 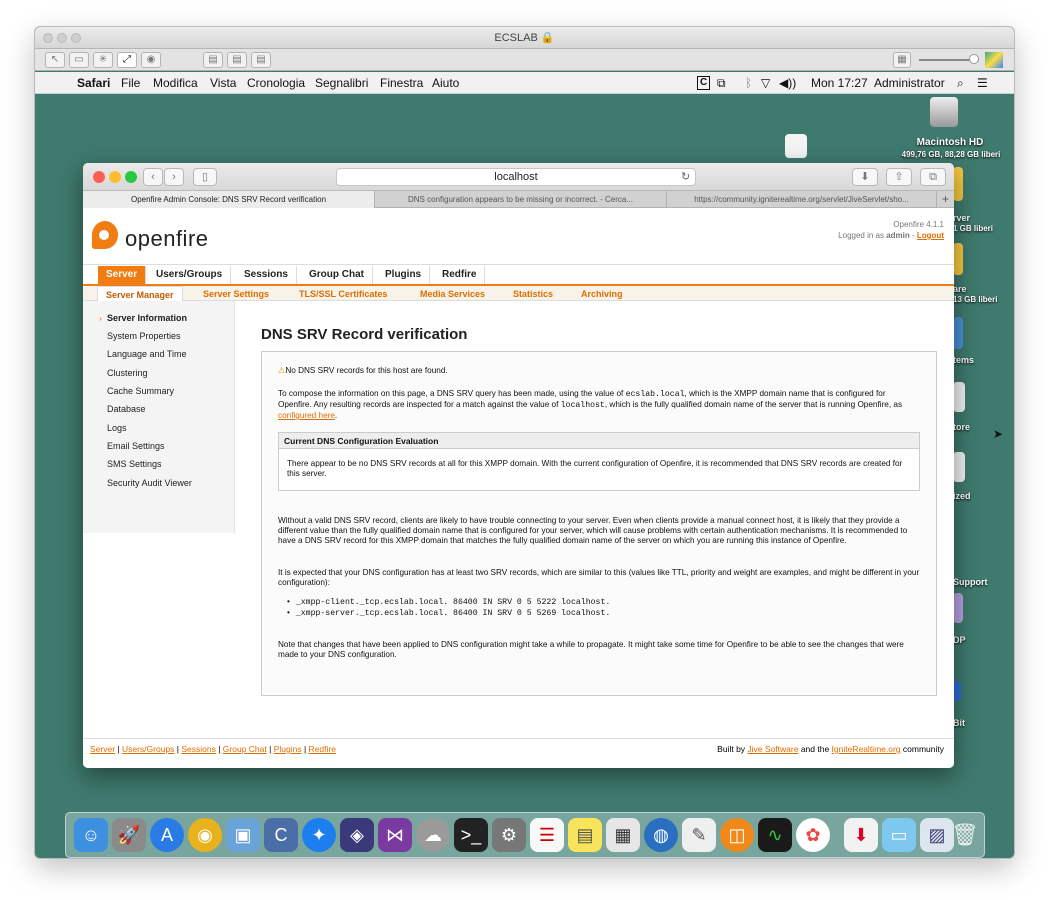 I want to click on photos-icon: ✿, so click(x=813, y=835).